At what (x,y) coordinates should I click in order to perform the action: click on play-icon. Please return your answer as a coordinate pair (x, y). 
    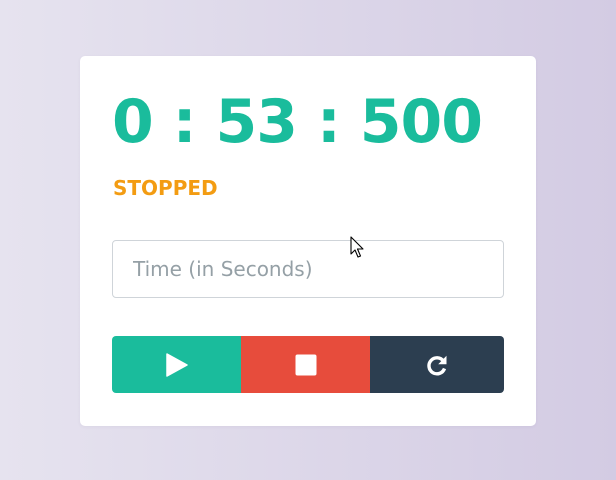
    Looking at the image, I should click on (176, 364).